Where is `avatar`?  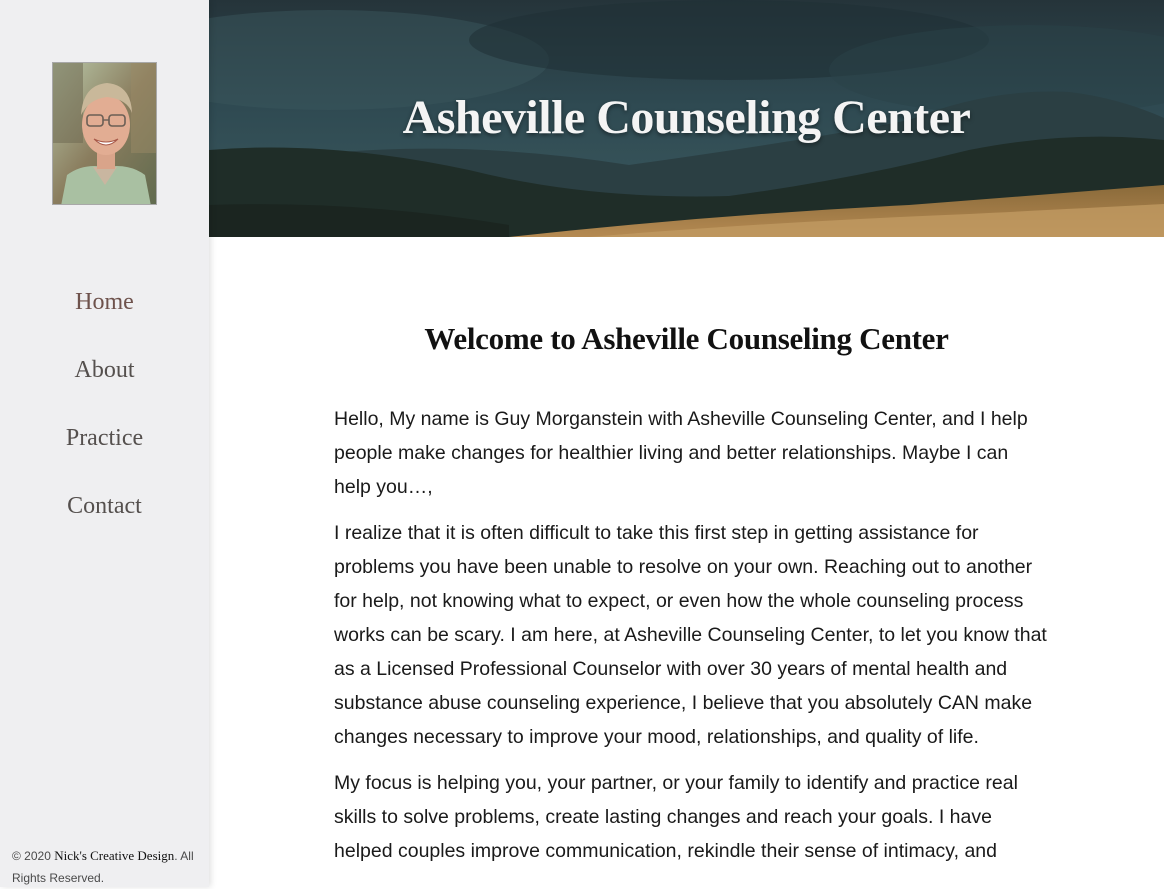
avatar is located at coordinates (104, 133).